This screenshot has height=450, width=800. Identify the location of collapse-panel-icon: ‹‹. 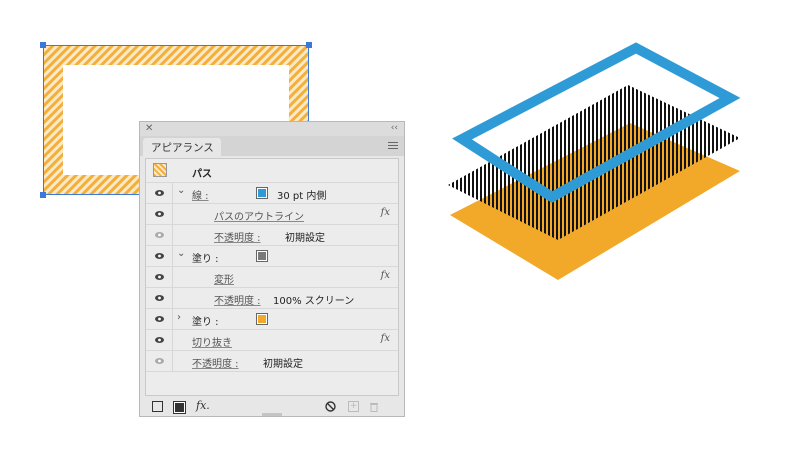
(394, 128).